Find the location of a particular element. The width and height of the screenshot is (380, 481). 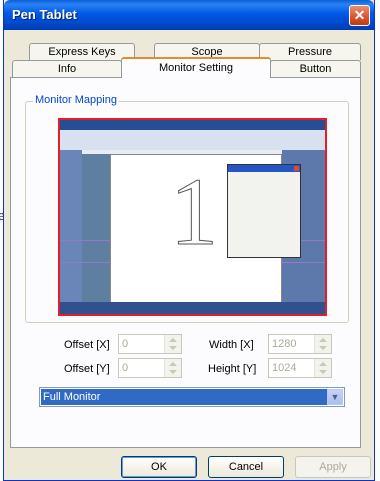

width-x-spin-arrows is located at coordinates (322, 344).